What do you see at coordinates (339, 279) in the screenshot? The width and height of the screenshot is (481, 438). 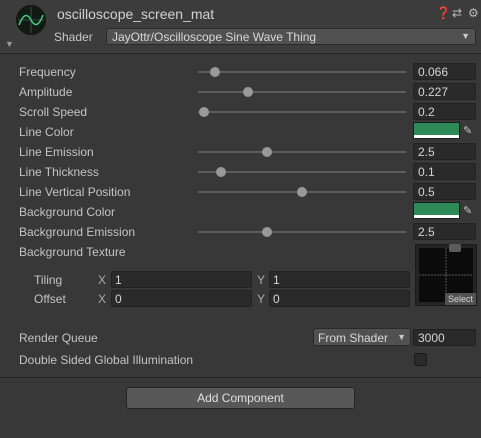 I see `tiling-y-field: 1` at bounding box center [339, 279].